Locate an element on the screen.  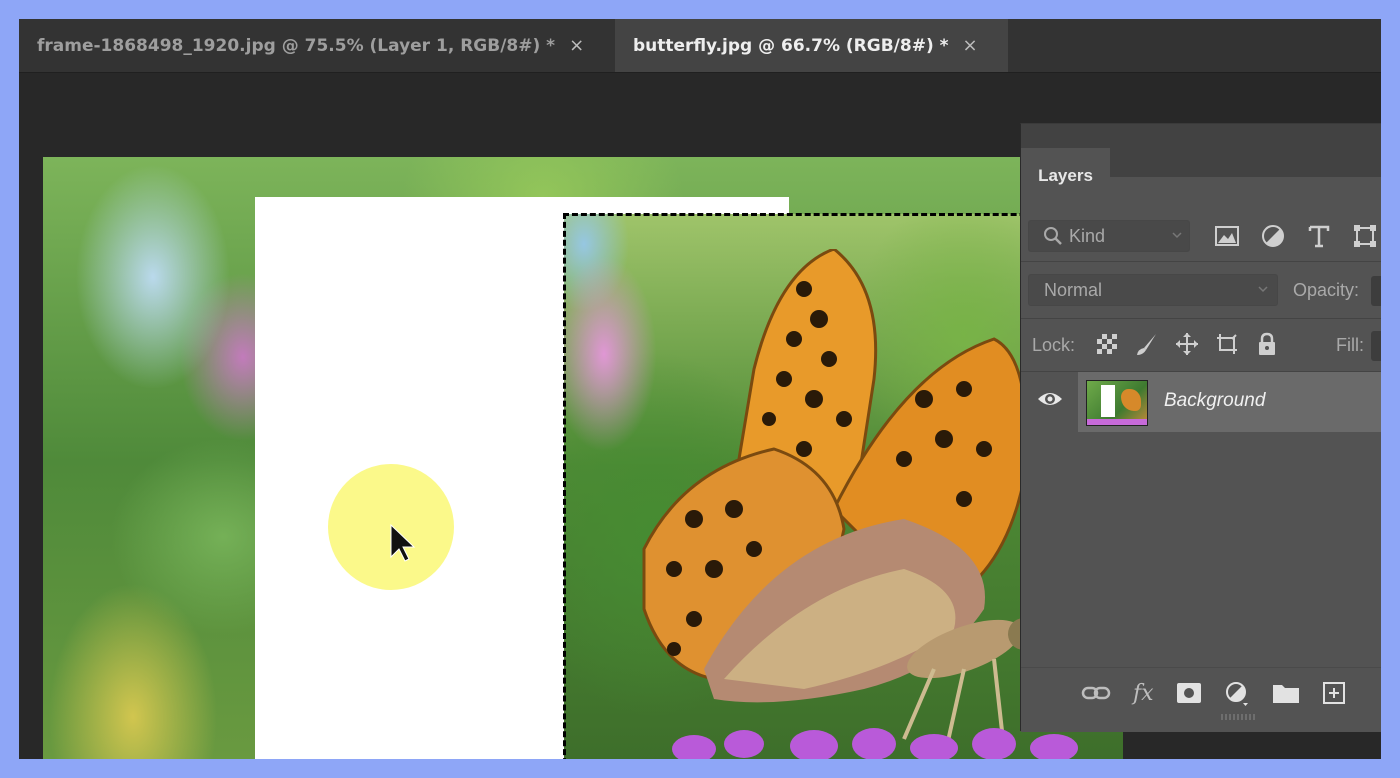
fill-input is located at coordinates (1376, 346).